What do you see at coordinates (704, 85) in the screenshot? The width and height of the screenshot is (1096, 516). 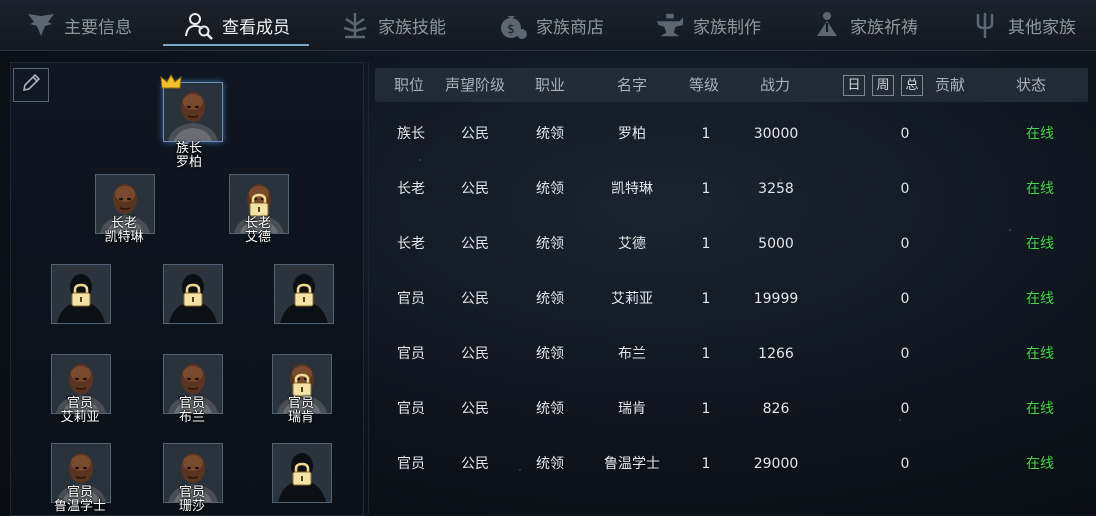 I see `header-level: 等级` at bounding box center [704, 85].